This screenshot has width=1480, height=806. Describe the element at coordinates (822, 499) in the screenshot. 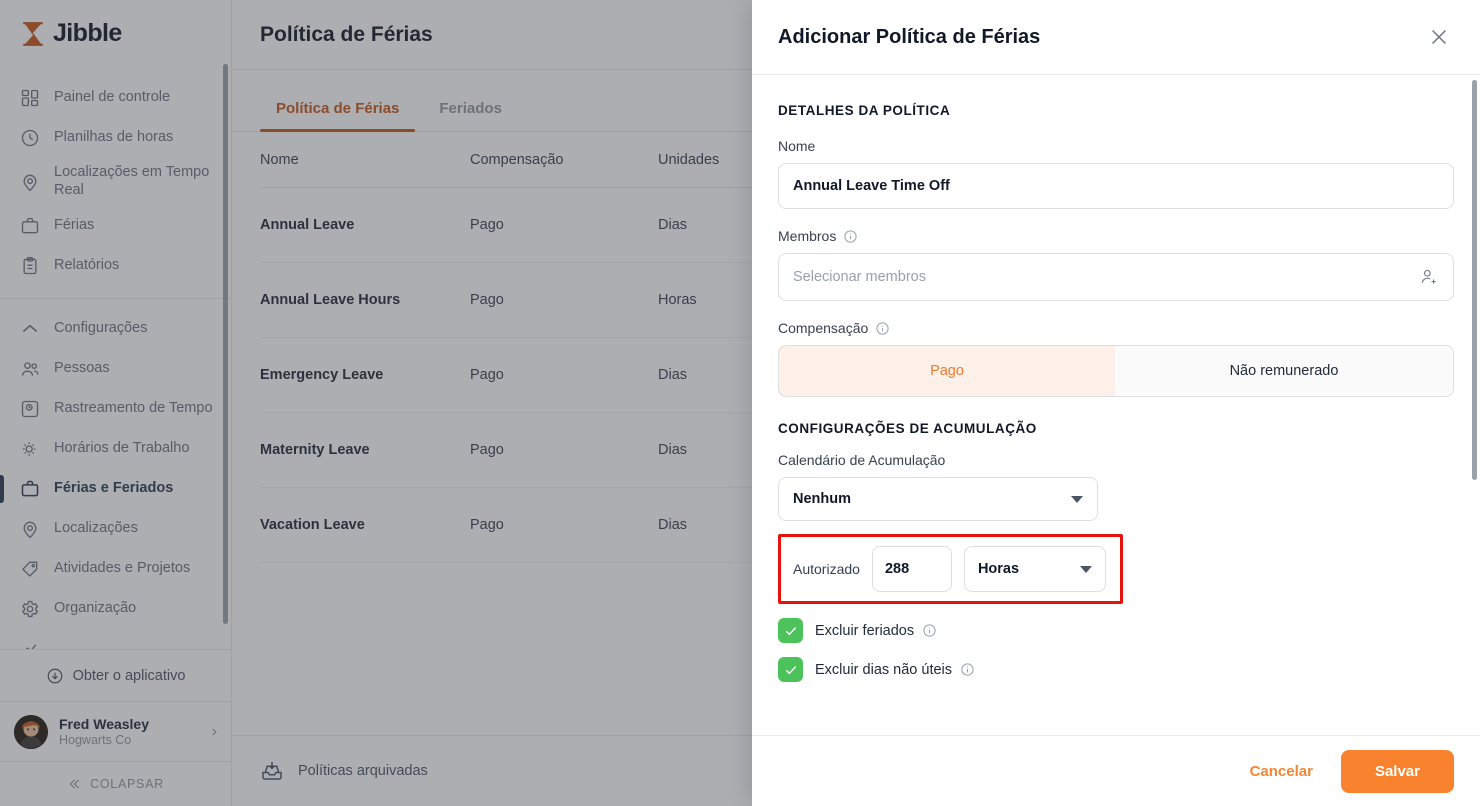

I see `accrual-calendar-value: Nenhum` at that location.